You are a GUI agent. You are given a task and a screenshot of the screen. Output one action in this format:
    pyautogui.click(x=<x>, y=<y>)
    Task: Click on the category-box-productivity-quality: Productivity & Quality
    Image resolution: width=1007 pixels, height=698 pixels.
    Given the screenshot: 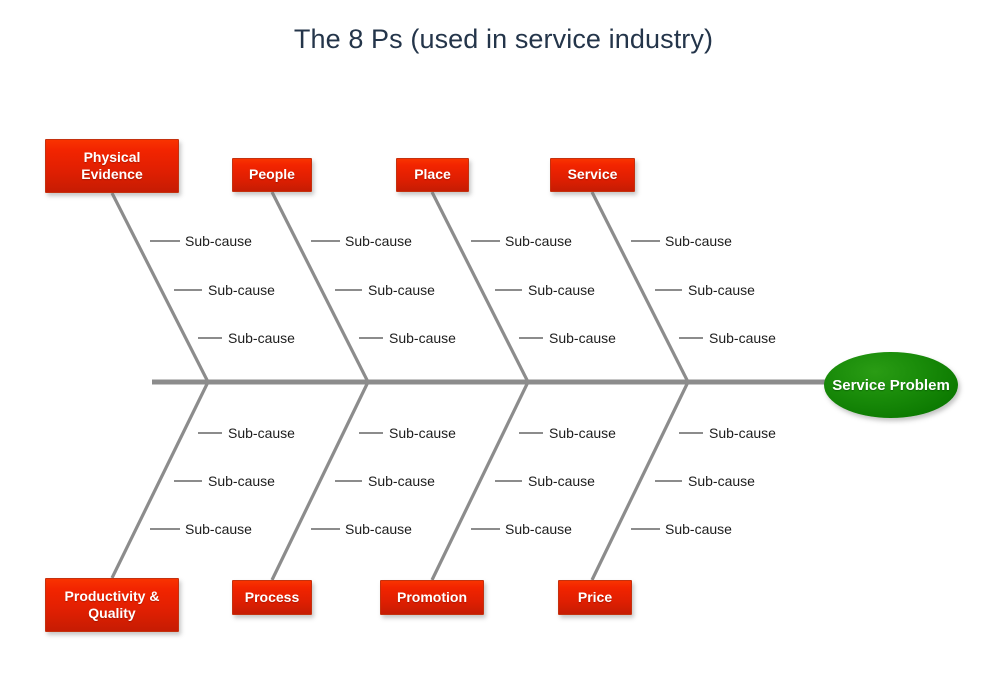 What is the action you would take?
    pyautogui.click(x=112, y=605)
    